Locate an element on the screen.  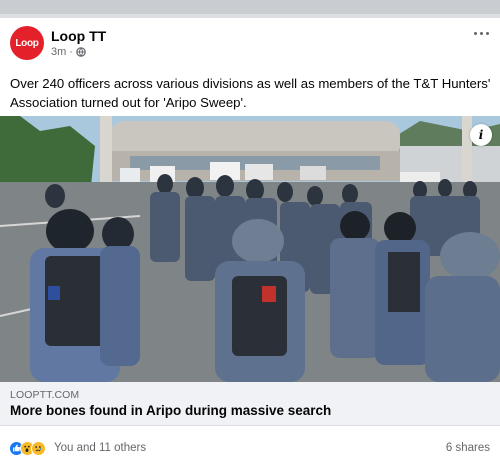
reactions-bar: You and 11 others 6 shares is located at coordinates (250, 447).